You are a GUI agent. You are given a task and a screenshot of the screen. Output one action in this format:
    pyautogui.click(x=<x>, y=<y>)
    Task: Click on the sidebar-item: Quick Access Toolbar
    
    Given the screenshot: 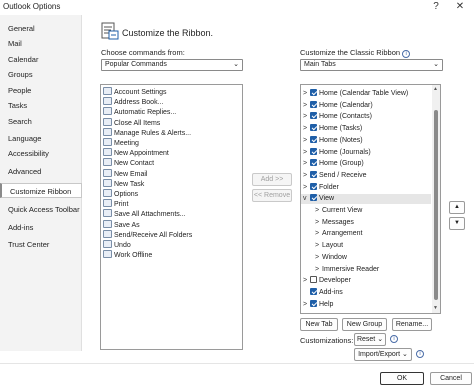 What is the action you would take?
    pyautogui.click(x=41, y=209)
    